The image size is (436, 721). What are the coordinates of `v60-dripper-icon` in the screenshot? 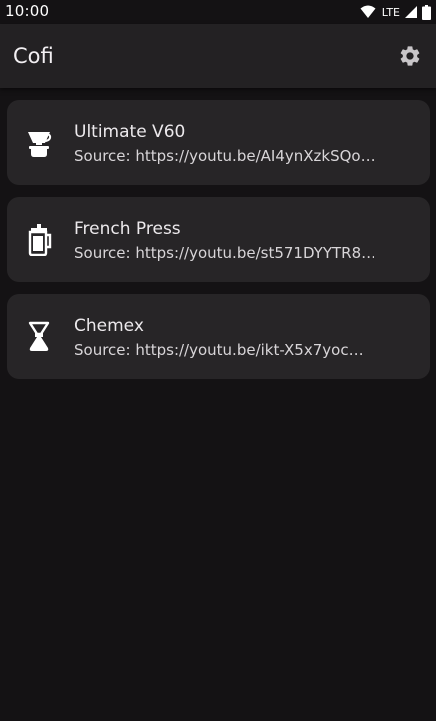 It's located at (39, 143).